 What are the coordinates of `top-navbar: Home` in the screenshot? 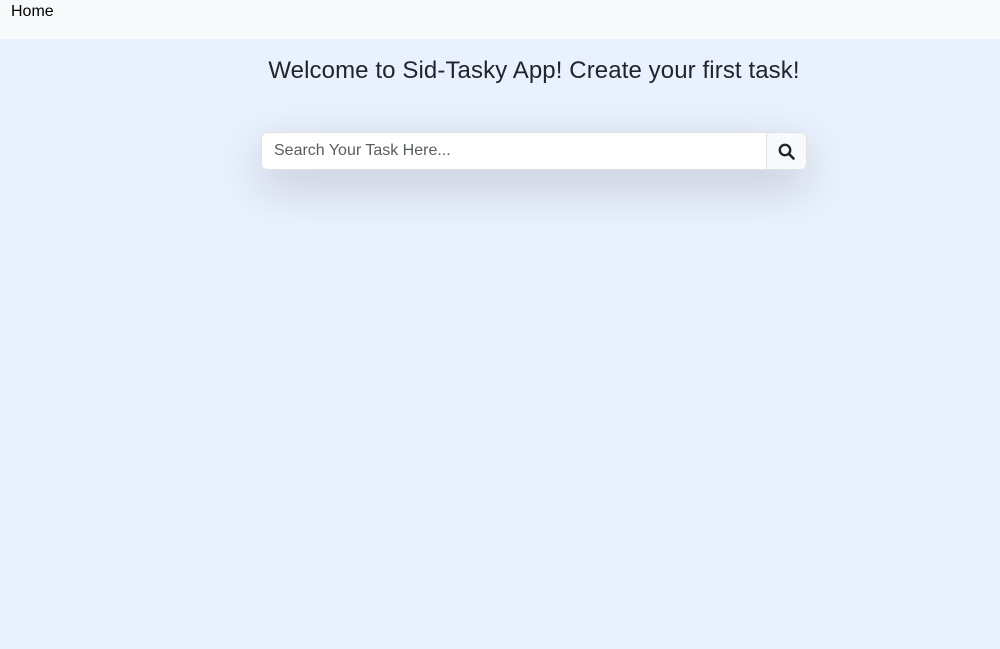 It's located at (500, 19).